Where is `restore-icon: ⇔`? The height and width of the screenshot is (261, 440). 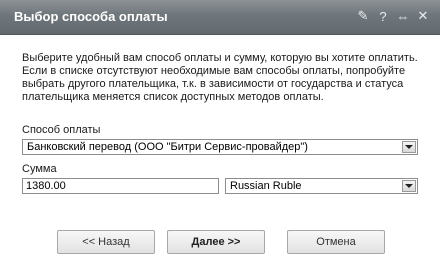
restore-icon: ⇔ is located at coordinates (403, 16).